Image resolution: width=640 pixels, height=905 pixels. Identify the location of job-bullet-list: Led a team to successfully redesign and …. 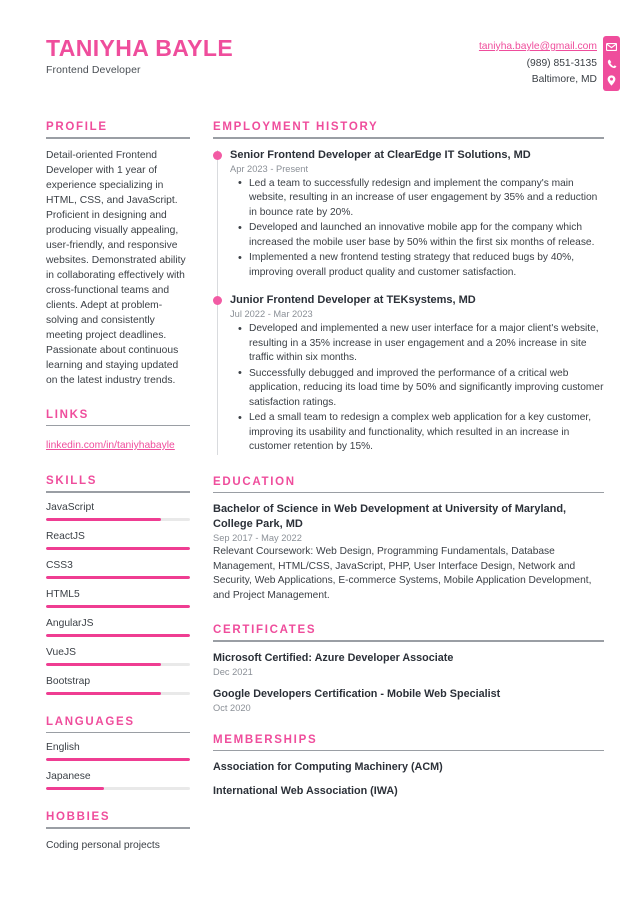
(417, 228).